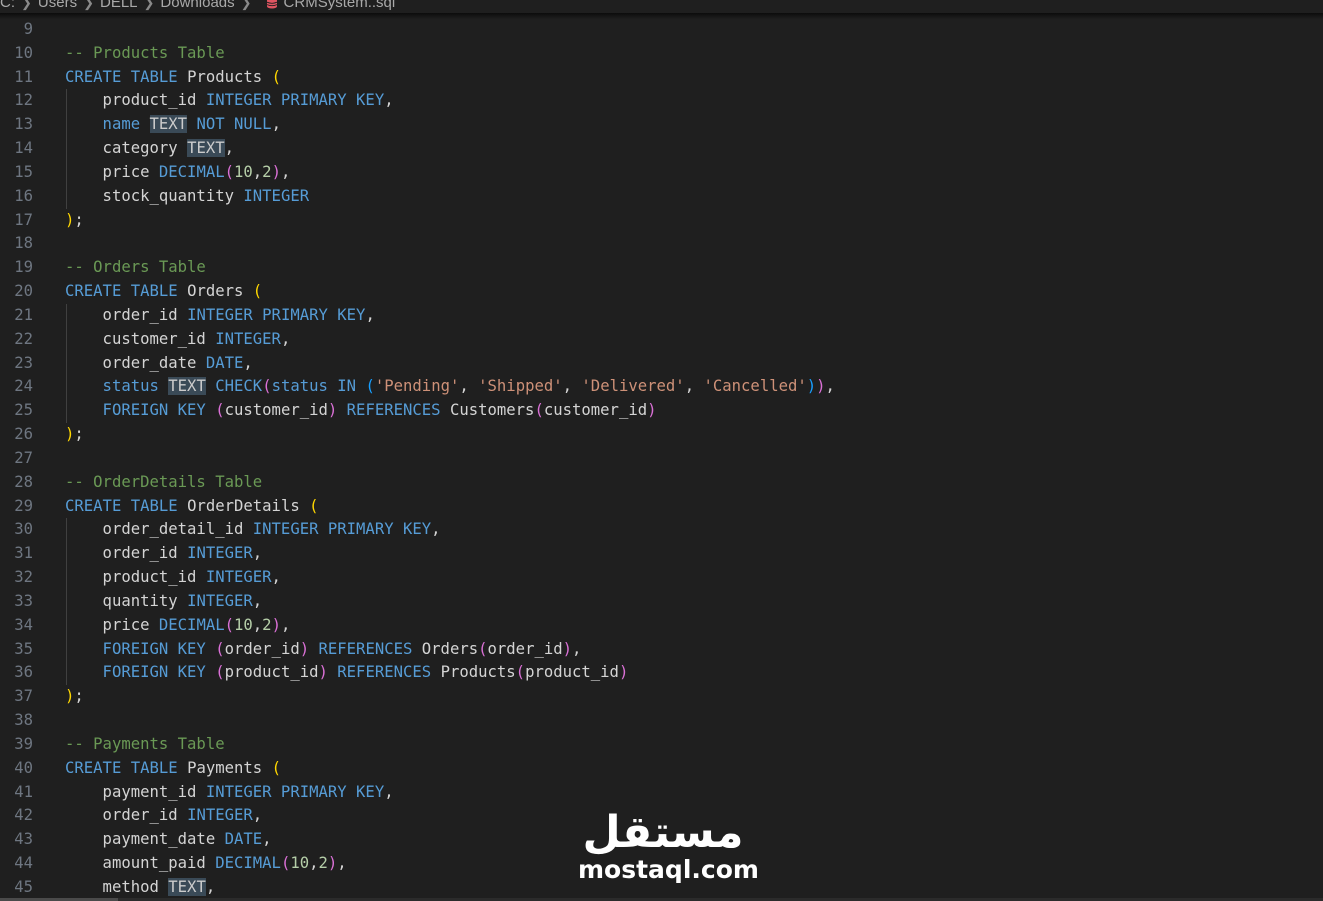 This screenshot has width=1323, height=901. Describe the element at coordinates (23, 148) in the screenshot. I see `line-number: 14` at that location.